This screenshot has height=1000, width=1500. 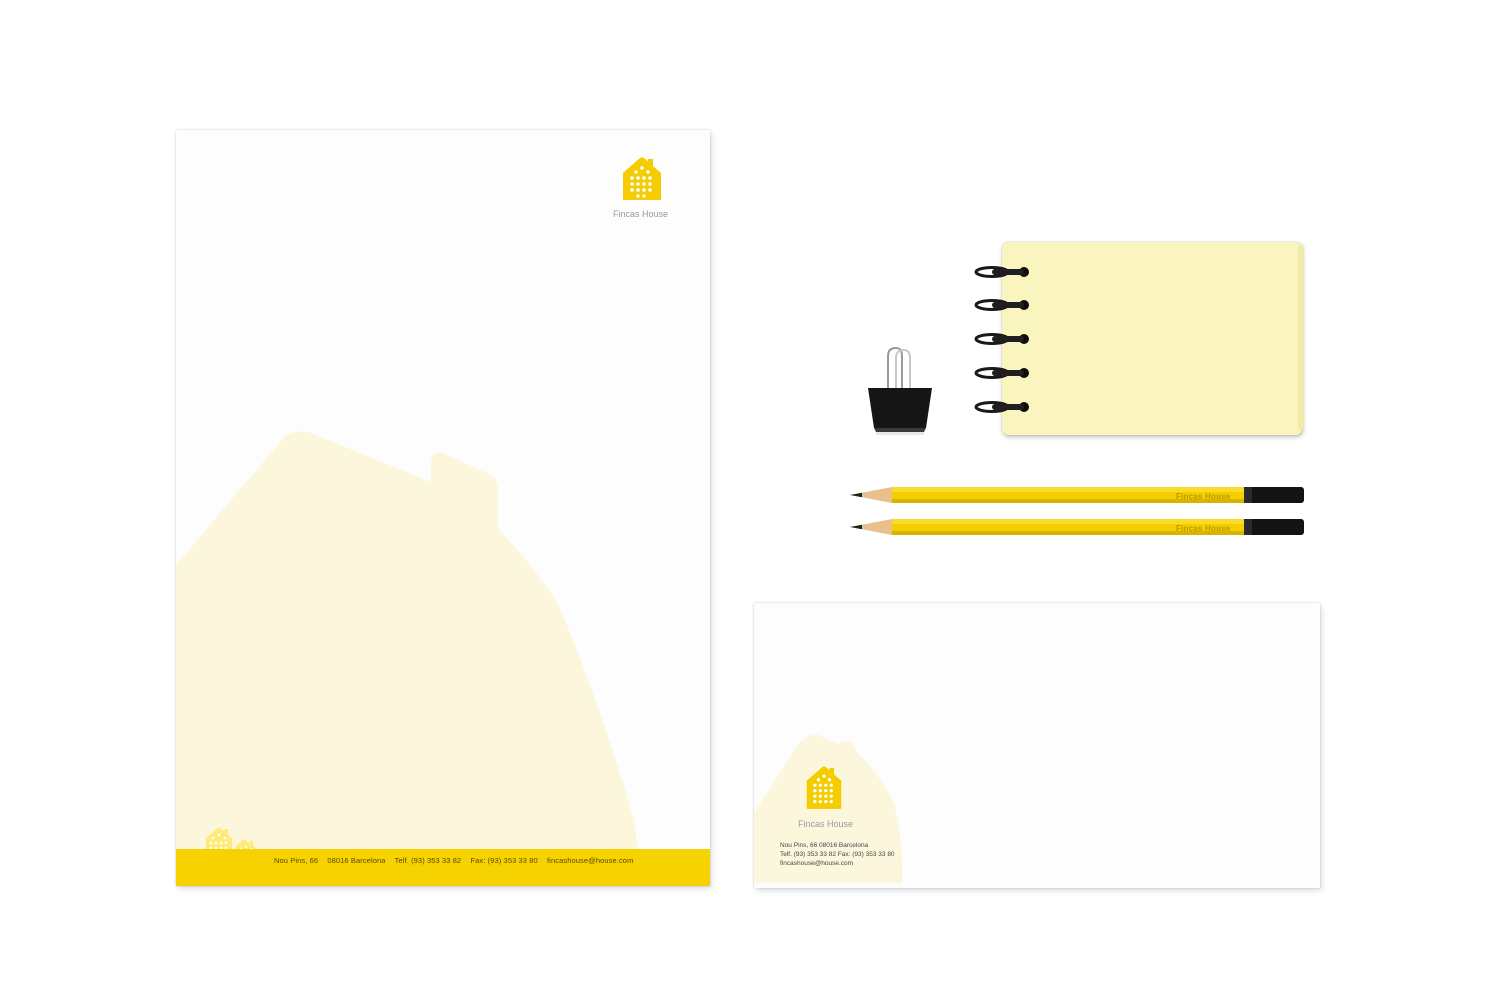 What do you see at coordinates (590, 860) in the screenshot?
I see `footer-email: fincashouse@house.com` at bounding box center [590, 860].